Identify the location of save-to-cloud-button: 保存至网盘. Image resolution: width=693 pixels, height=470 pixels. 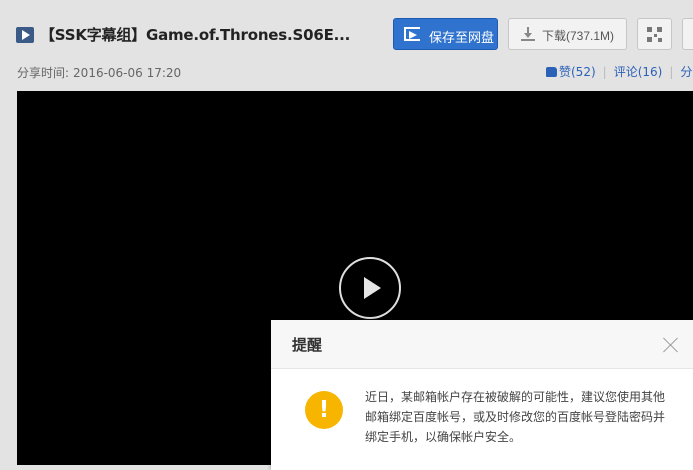
(445, 34).